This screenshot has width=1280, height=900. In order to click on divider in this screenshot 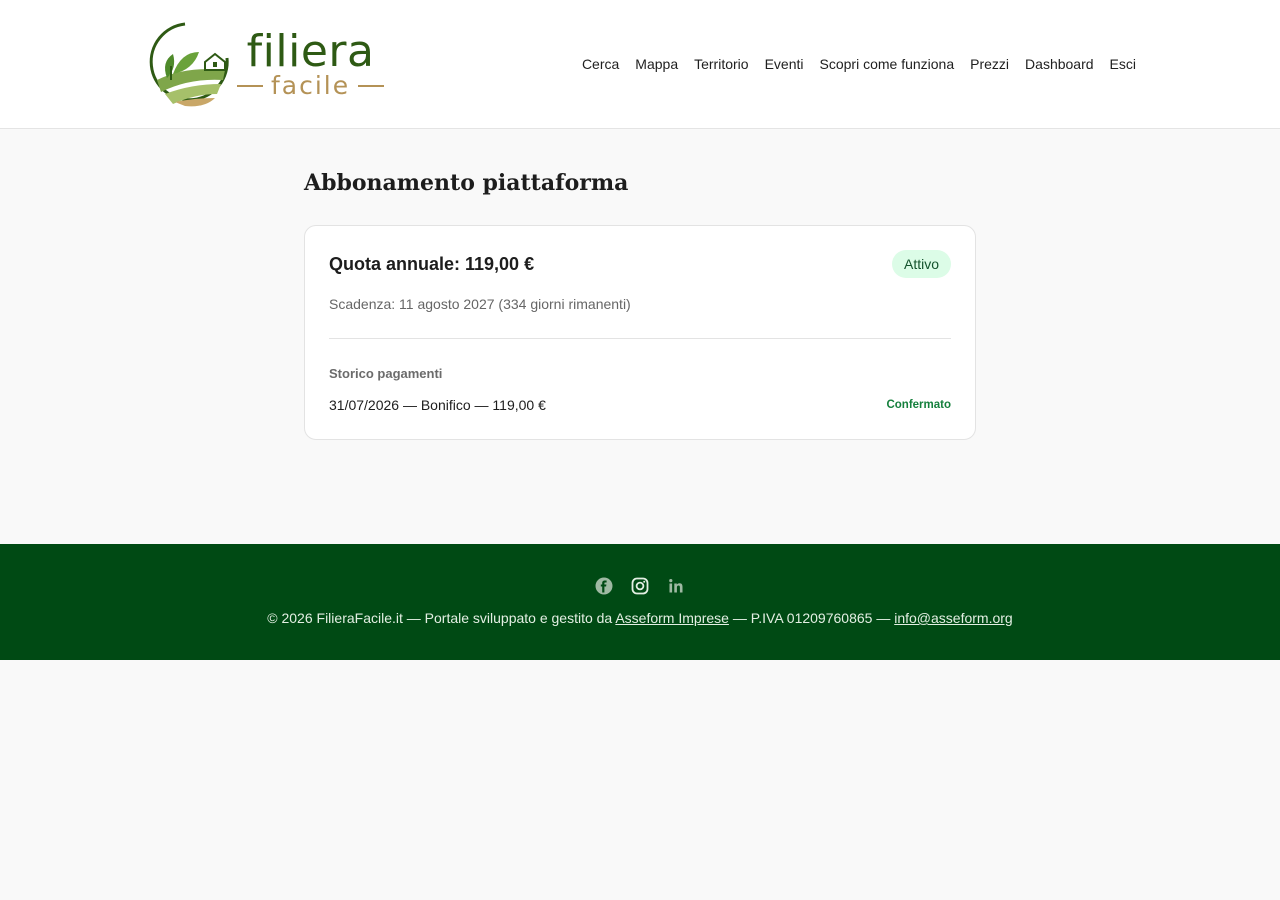, I will do `click(640, 338)`.